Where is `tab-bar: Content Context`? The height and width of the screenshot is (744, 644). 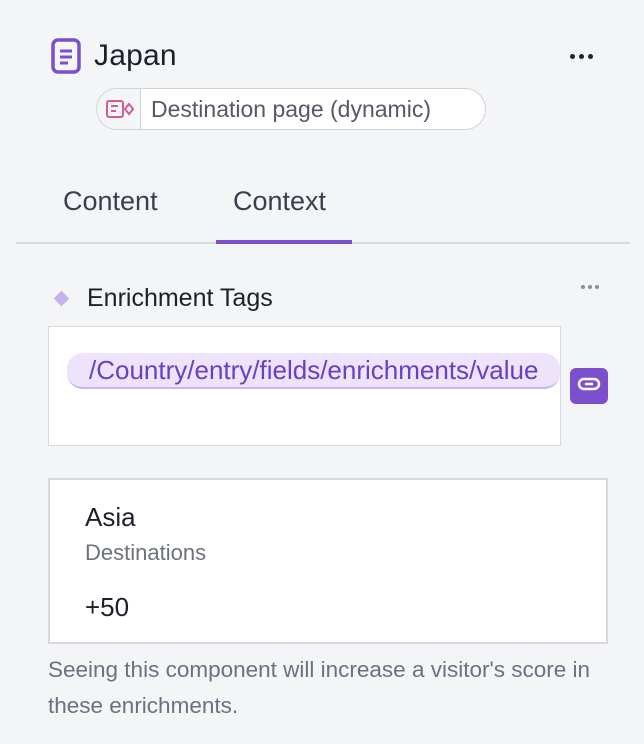 tab-bar: Content Context is located at coordinates (323, 207).